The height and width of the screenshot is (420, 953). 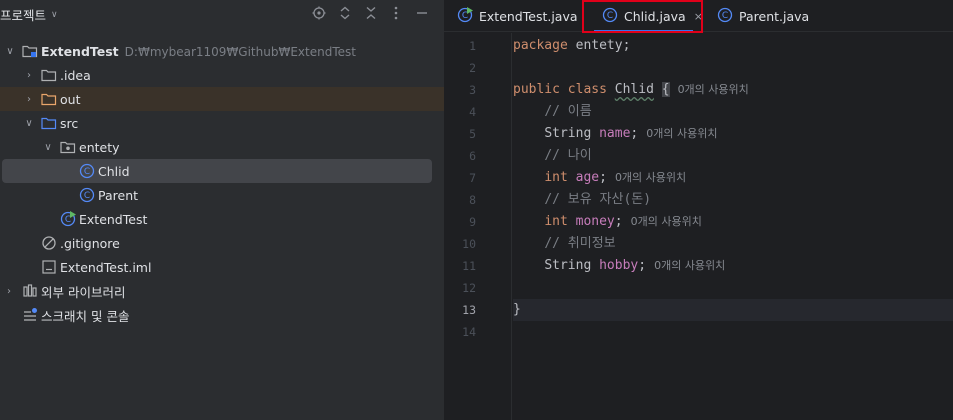 I want to click on tree-item-external-libraries: › 외부 라이브러리, so click(x=216, y=291).